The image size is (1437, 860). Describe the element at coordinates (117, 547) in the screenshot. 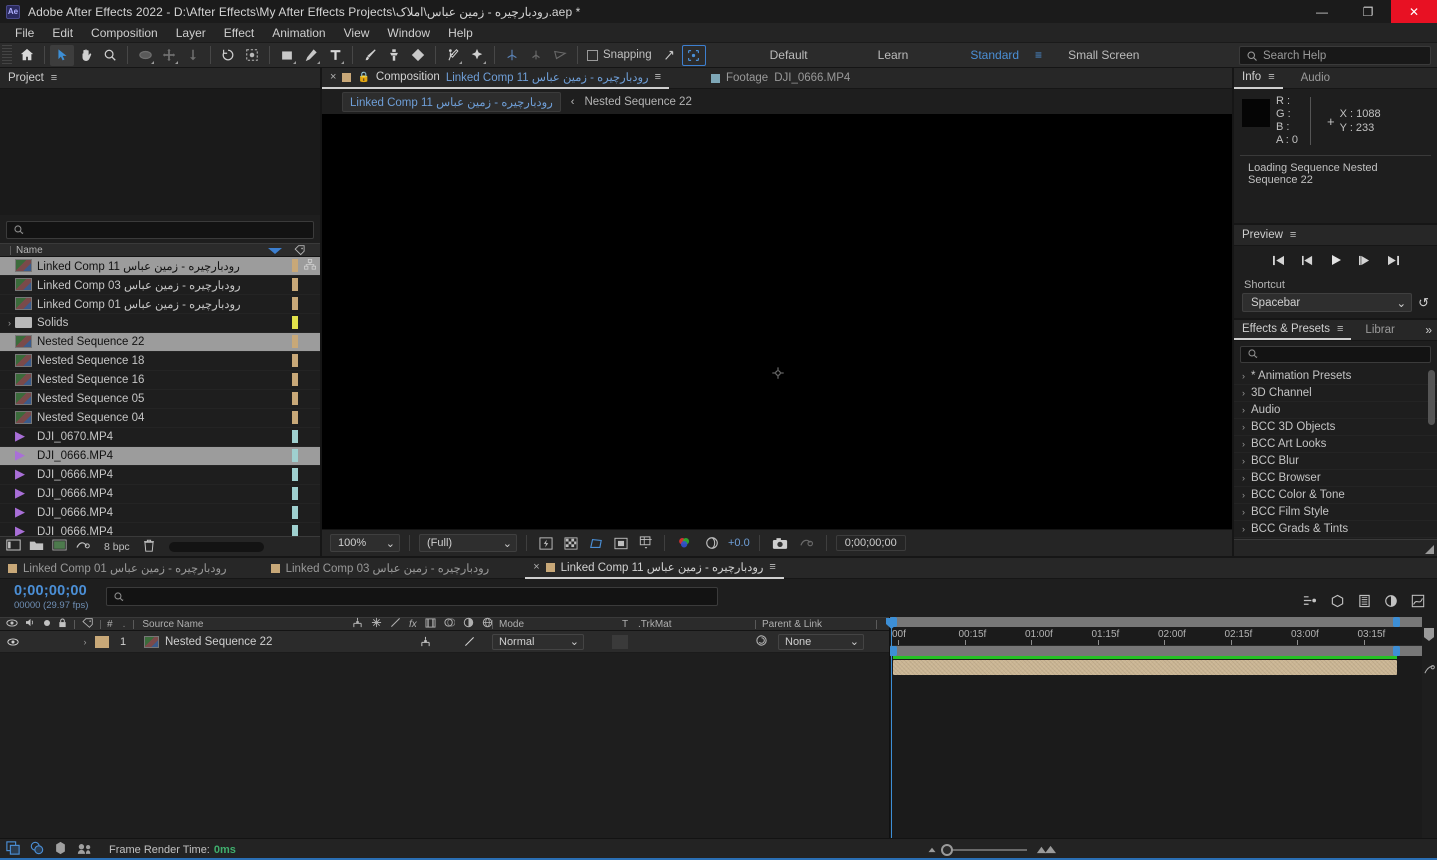

I see `color-depth-button: 8 bpc` at that location.